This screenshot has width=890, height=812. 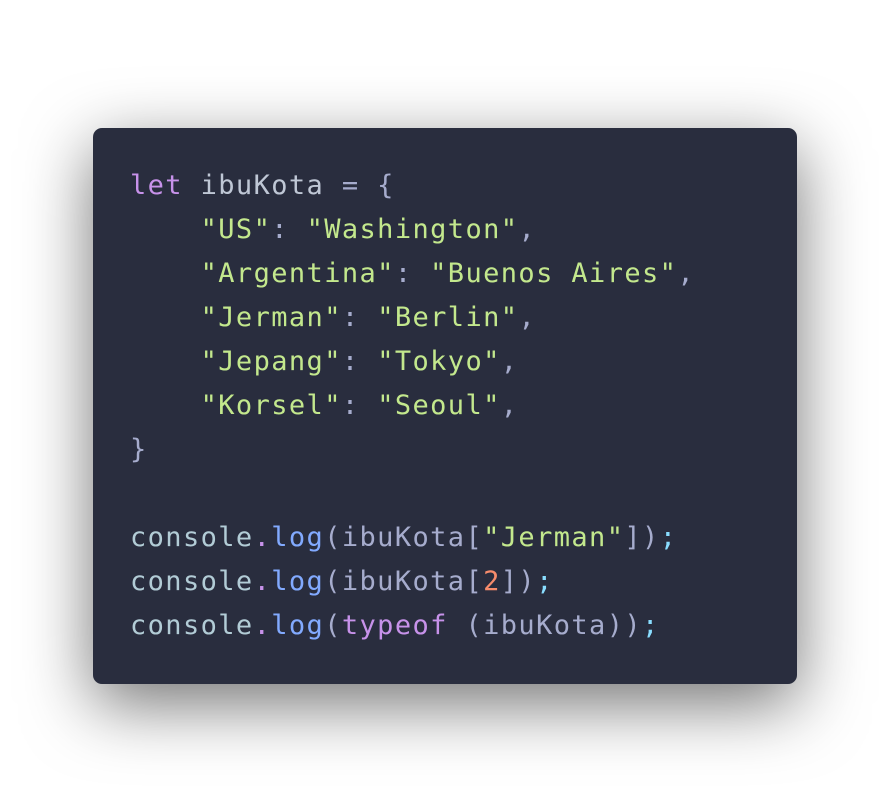 I want to click on code-line: "Korsel": "Seoul",, so click(x=412, y=406).